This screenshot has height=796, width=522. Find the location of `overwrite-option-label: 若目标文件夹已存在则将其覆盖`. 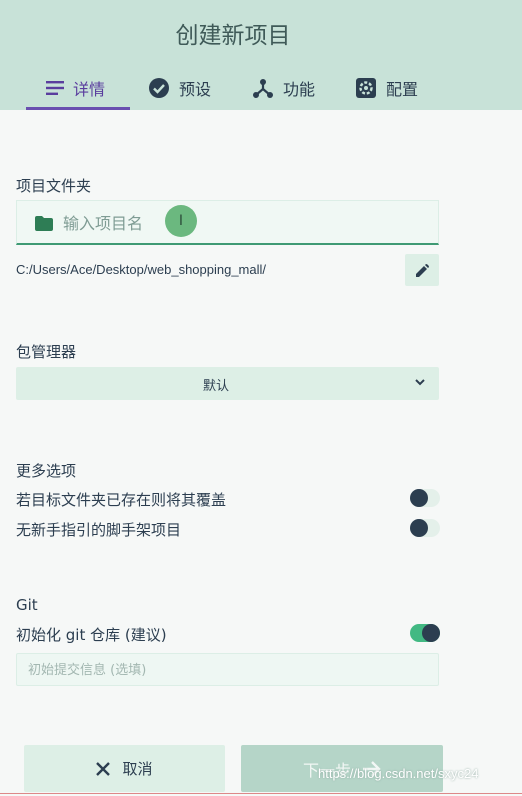

overwrite-option-label: 若目标文件夹已存在则将其覆盖 is located at coordinates (121, 500).